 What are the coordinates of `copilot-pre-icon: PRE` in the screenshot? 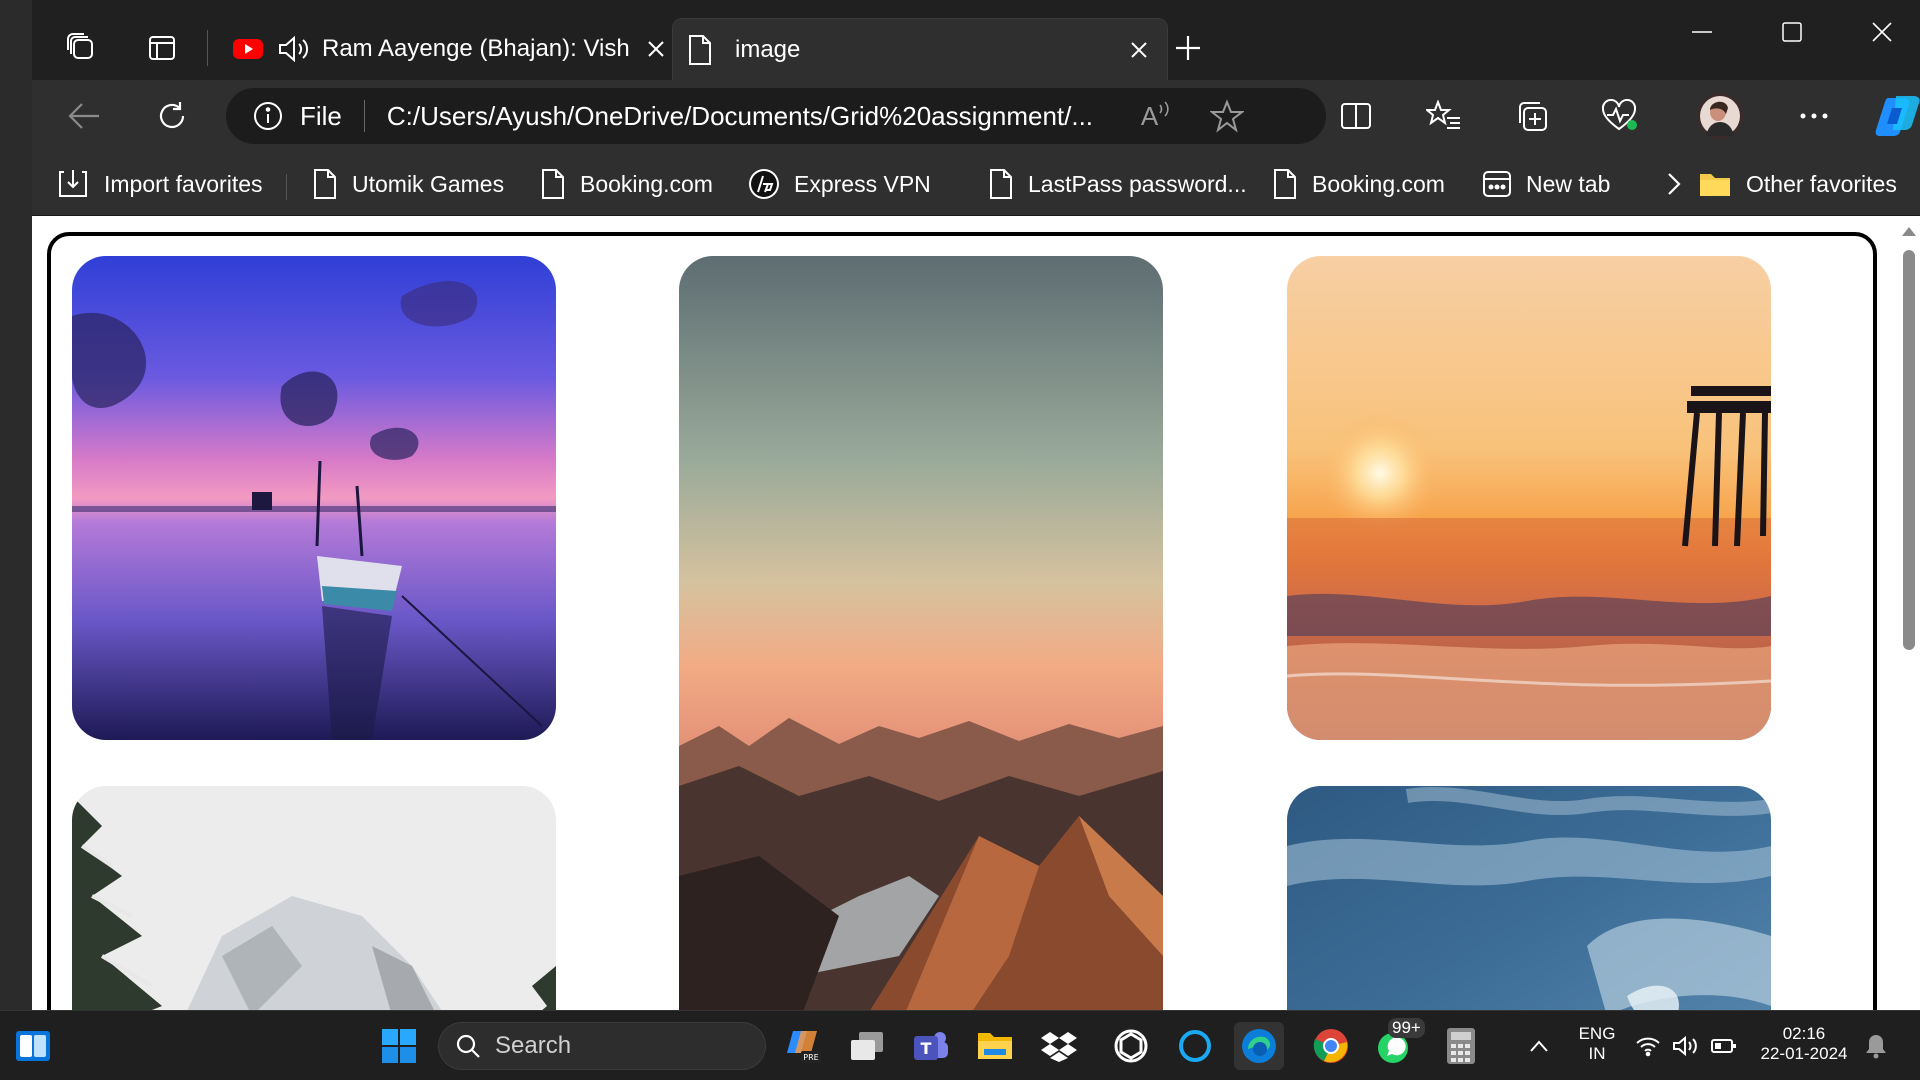 It's located at (803, 1046).